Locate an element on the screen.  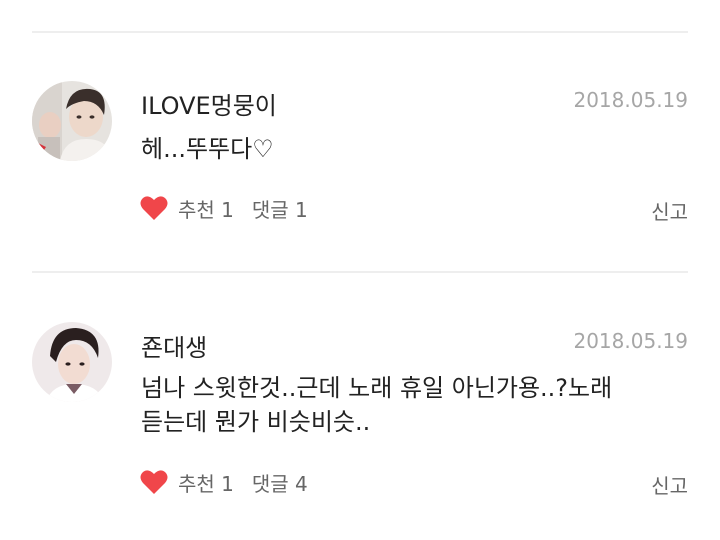
comment-actions: 추천 1 댓글 4 is located at coordinates (224, 482).